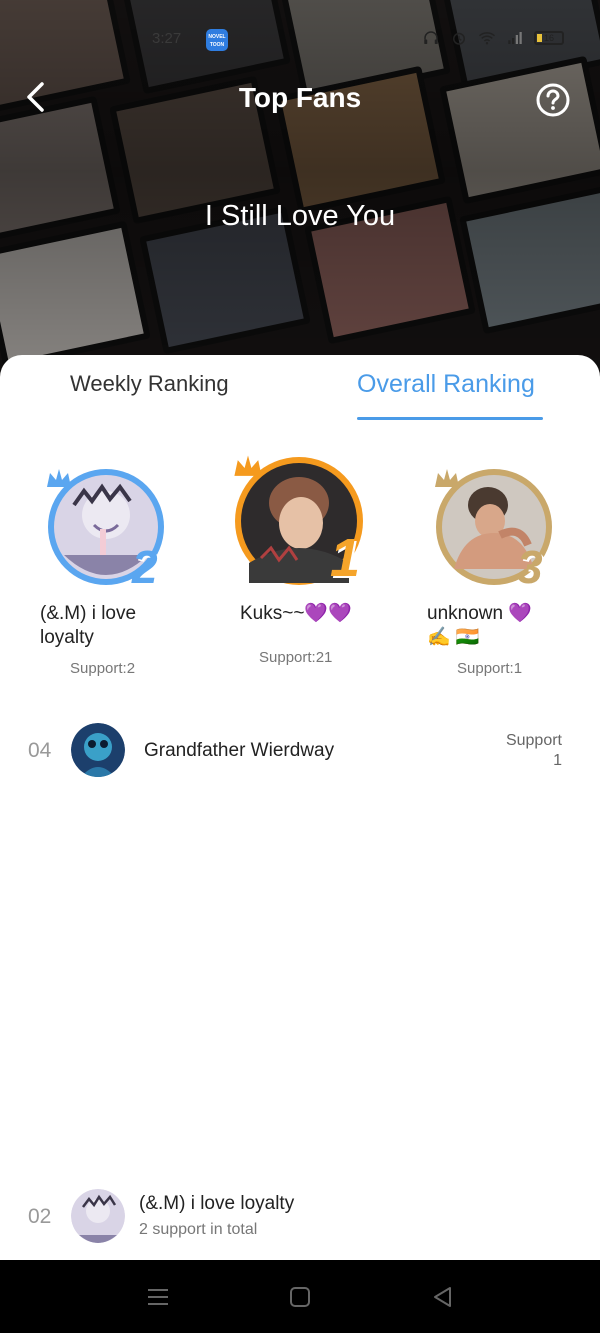 This screenshot has height=1333, width=600. I want to click on help-question-icon, so click(553, 100).